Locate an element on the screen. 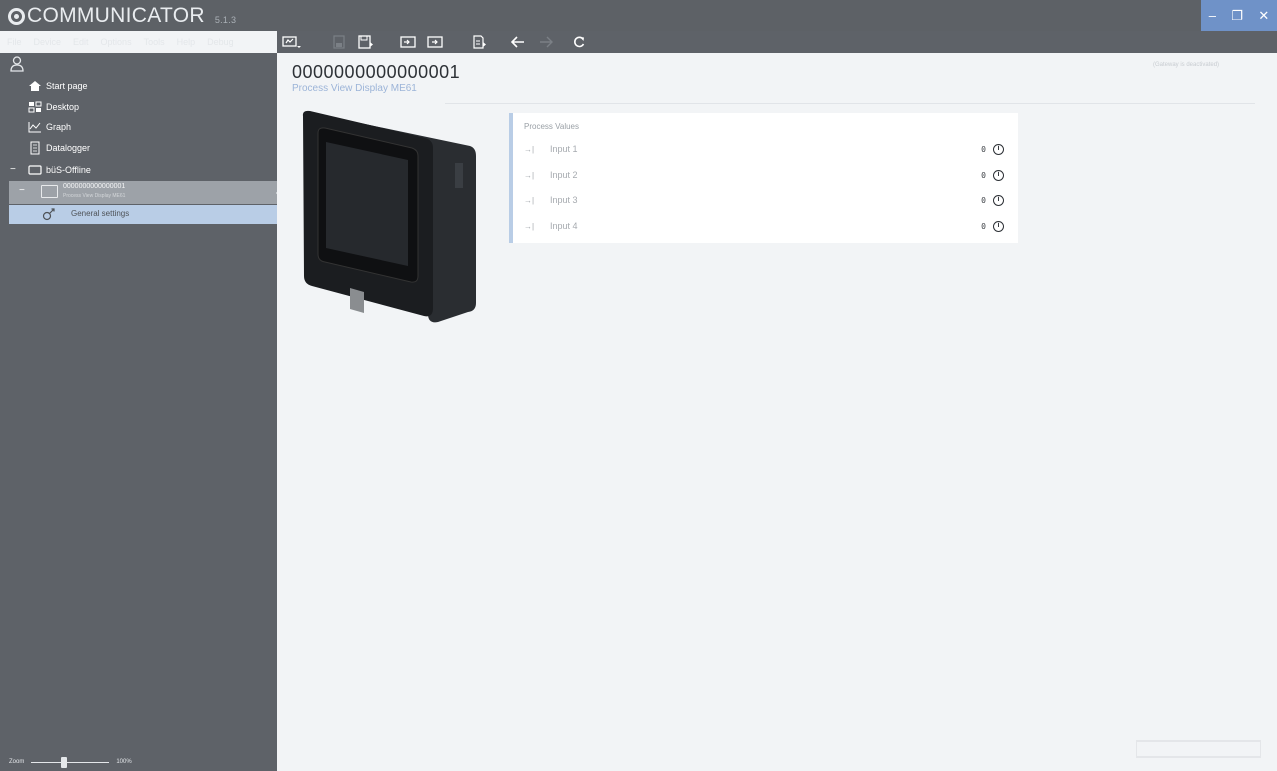 This screenshot has height=771, width=1277. bus-collapse-toggle: − is located at coordinates (13, 169).